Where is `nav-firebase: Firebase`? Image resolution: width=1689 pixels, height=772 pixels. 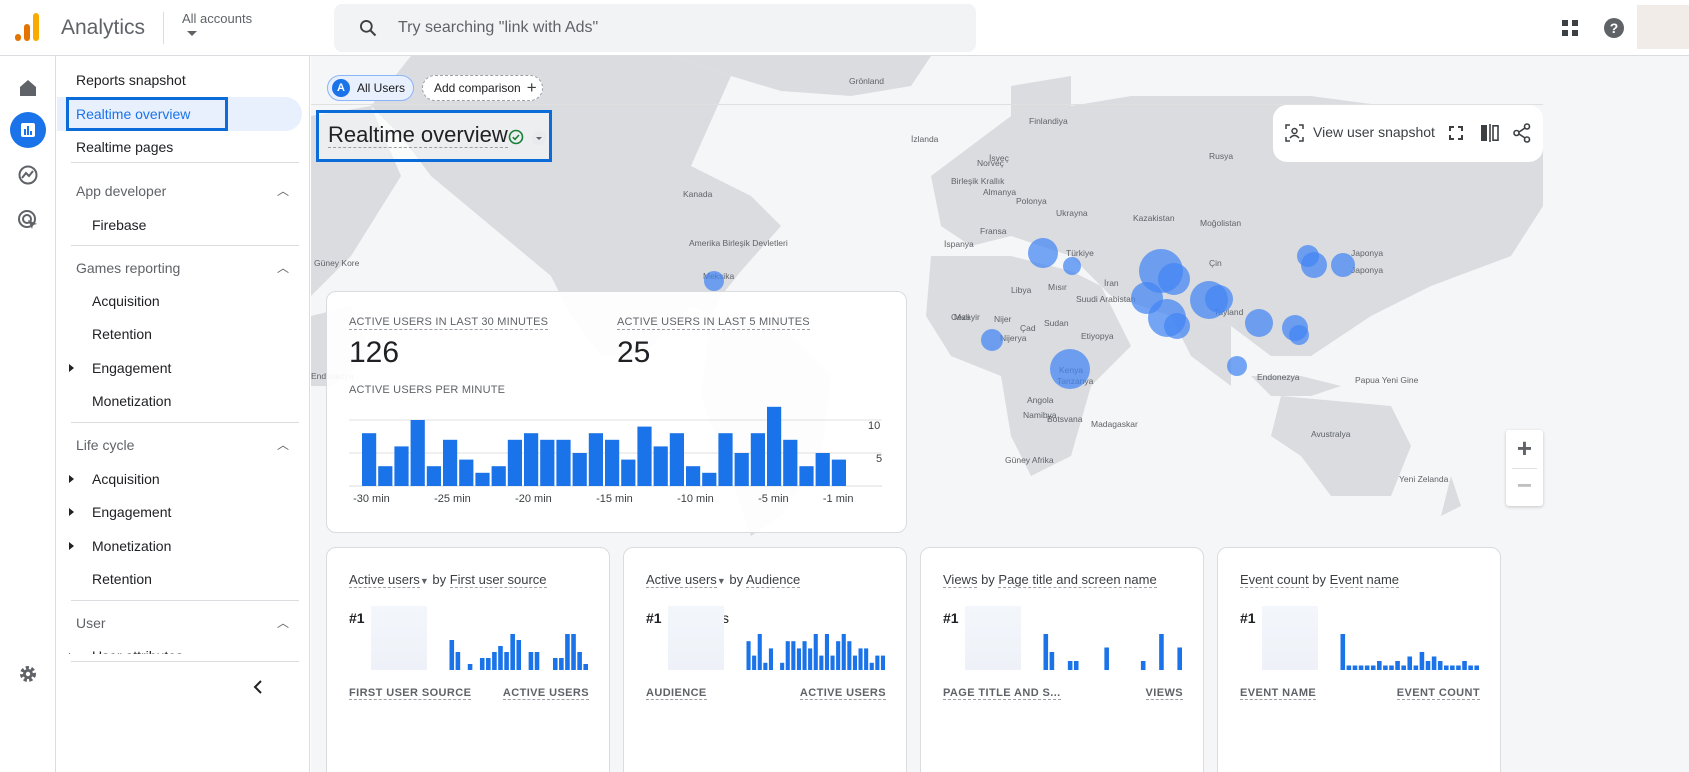 nav-firebase: Firebase is located at coordinates (119, 225).